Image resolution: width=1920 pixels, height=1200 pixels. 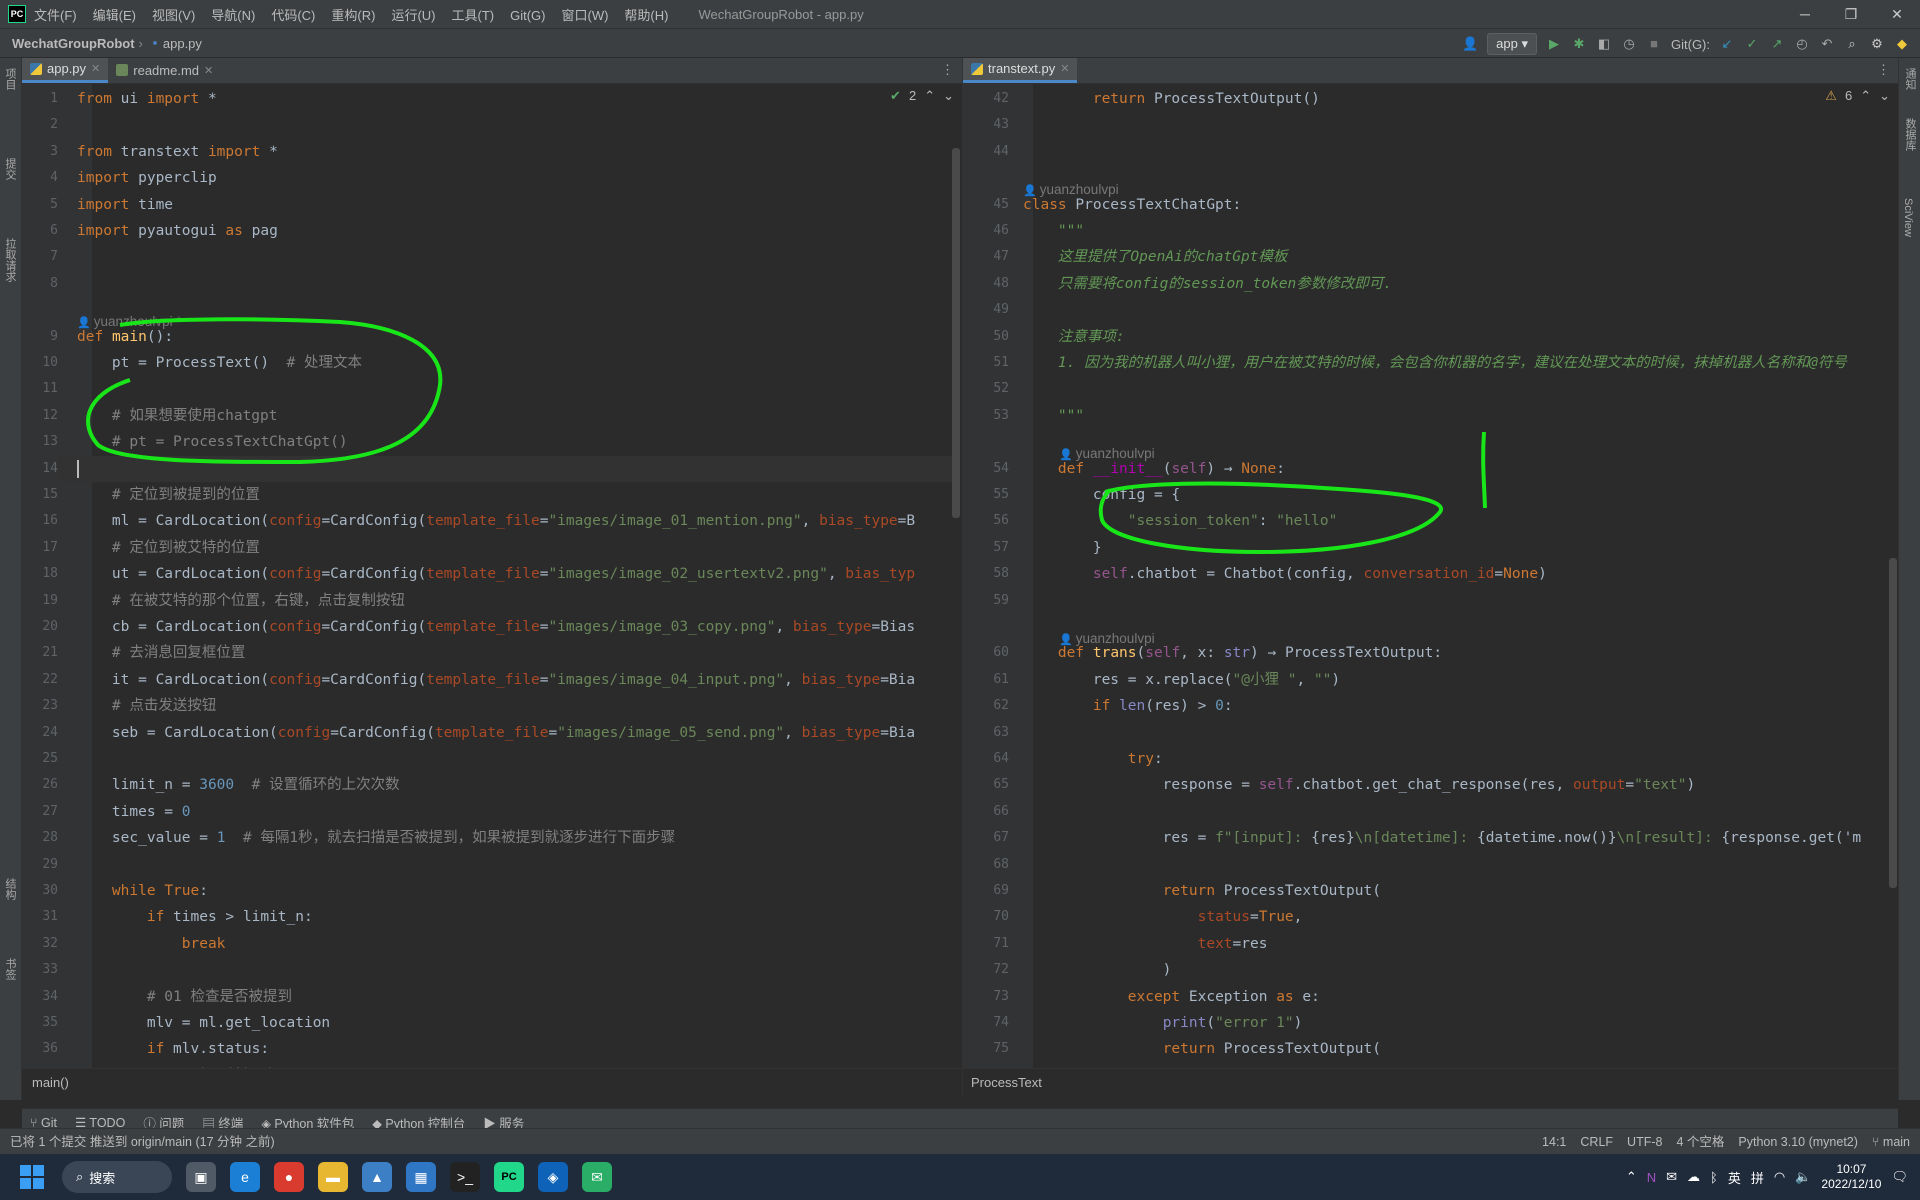 I want to click on line-number: 7, so click(x=54, y=257).